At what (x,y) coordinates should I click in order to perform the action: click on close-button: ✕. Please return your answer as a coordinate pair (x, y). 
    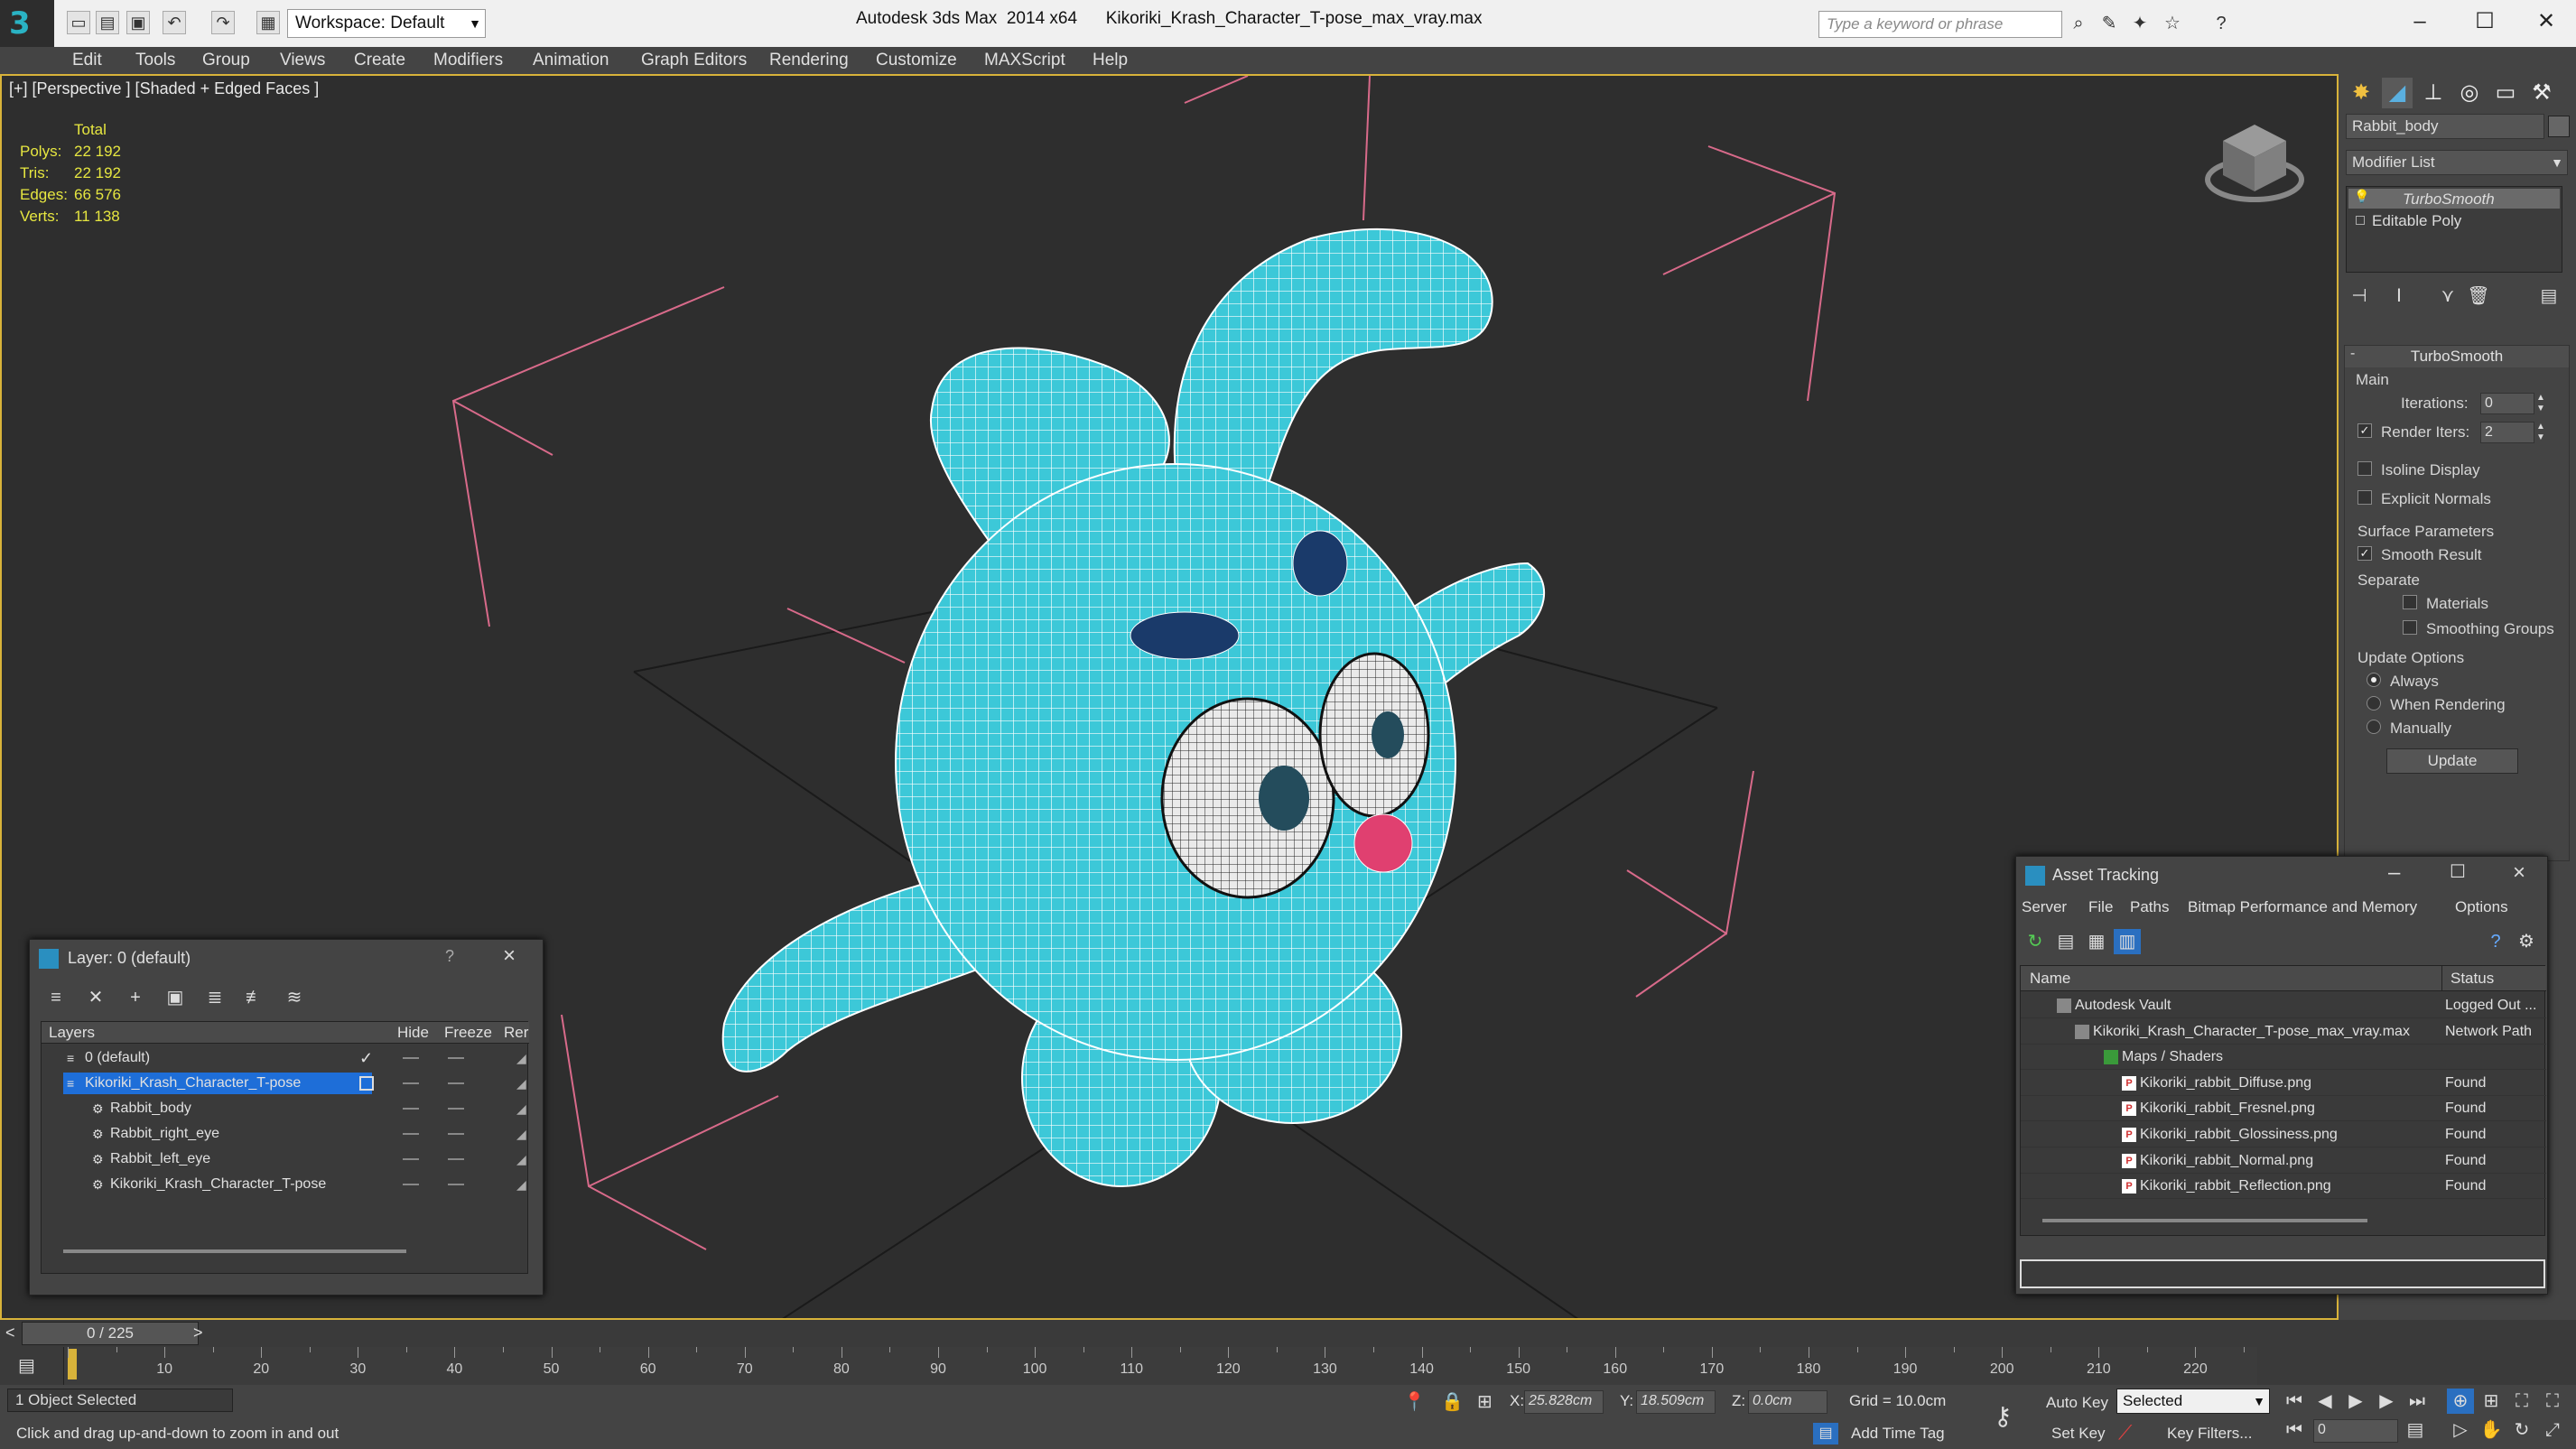
    Looking at the image, I should click on (2546, 22).